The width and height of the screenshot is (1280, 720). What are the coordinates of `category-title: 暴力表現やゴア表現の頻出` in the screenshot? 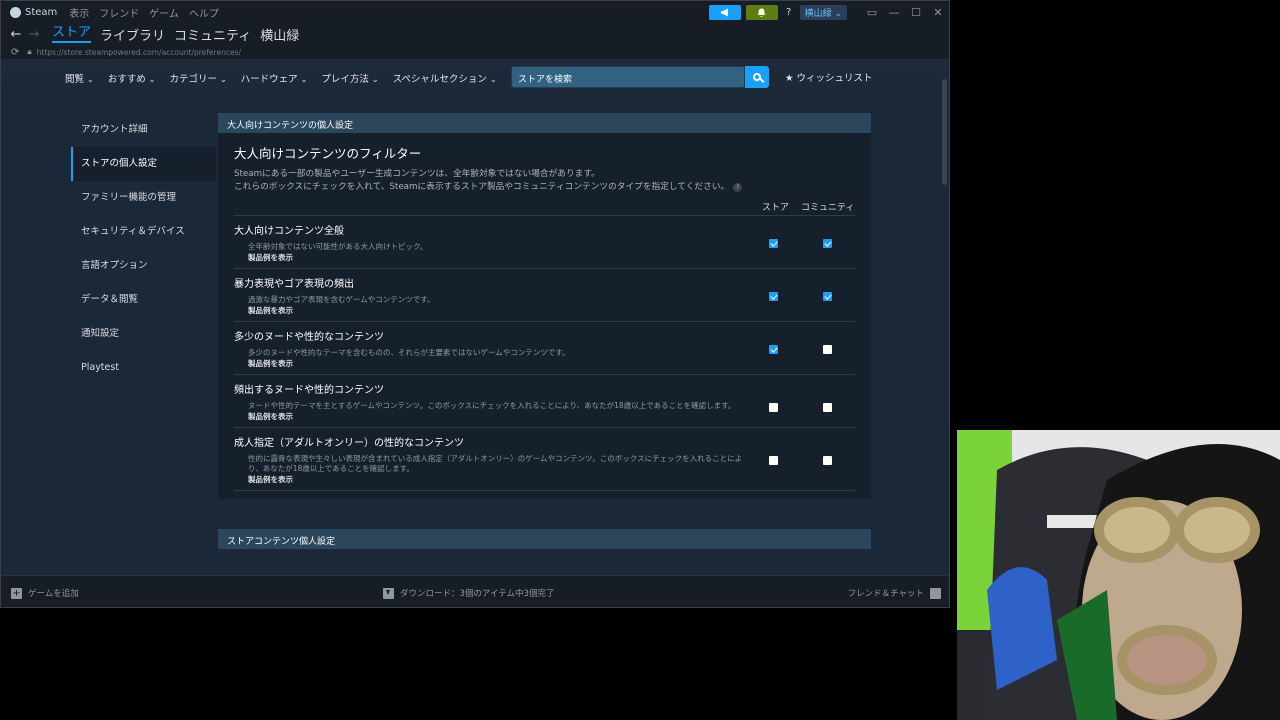 It's located at (294, 284).